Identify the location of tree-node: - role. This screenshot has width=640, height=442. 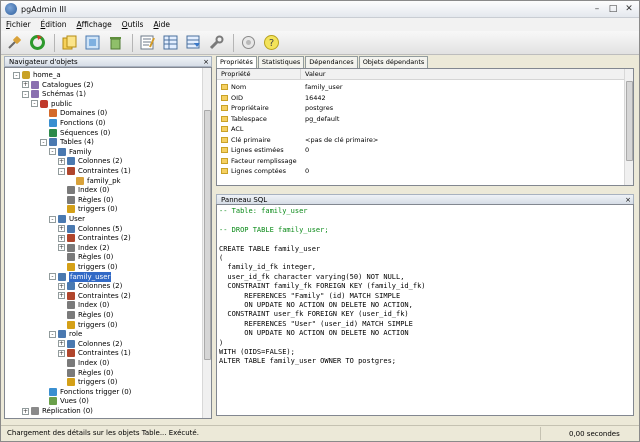
(65, 334).